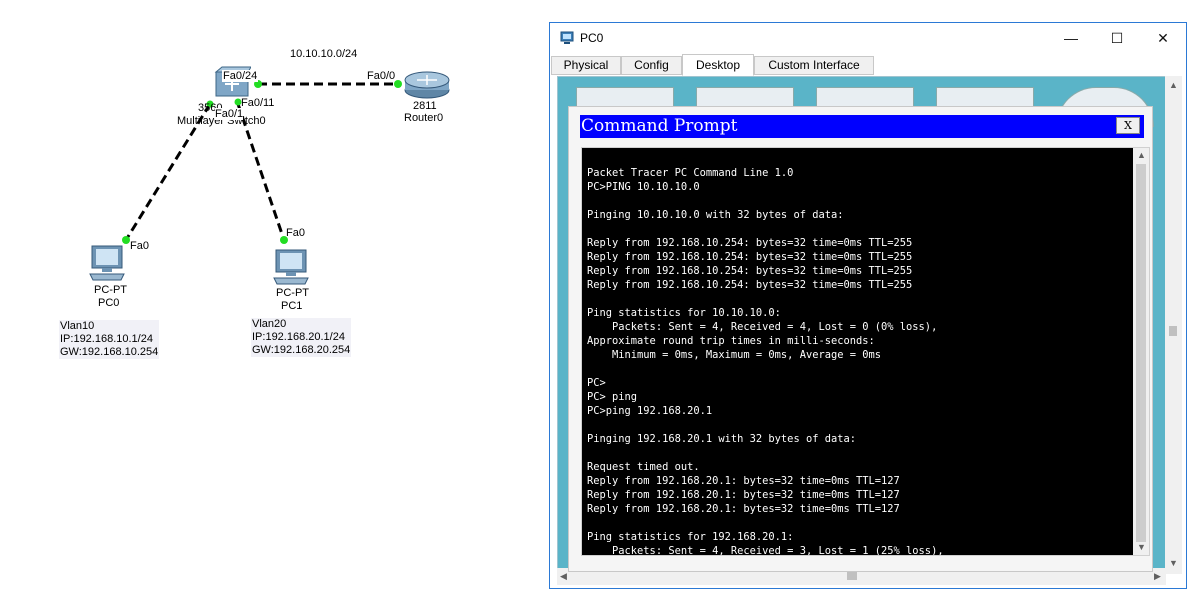  What do you see at coordinates (262, 162) in the screenshot?
I see `topology-links` at bounding box center [262, 162].